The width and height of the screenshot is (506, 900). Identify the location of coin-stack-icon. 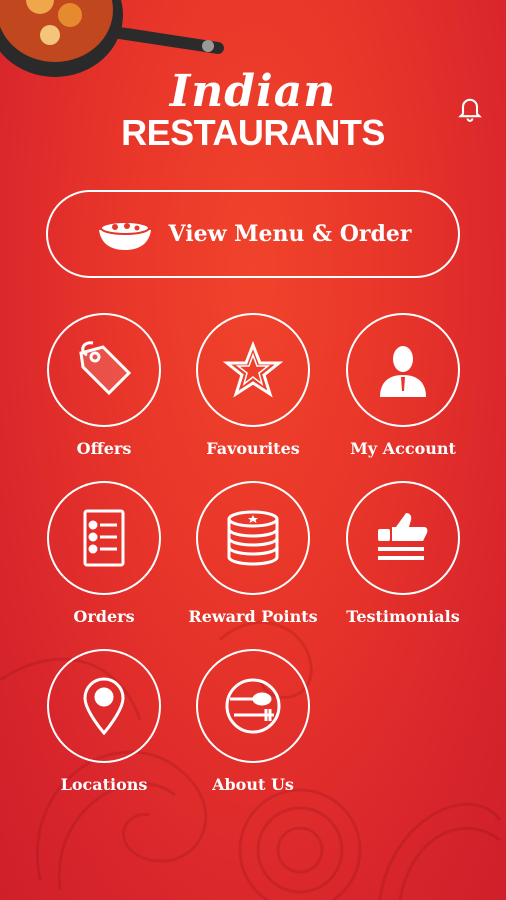
(253, 538).